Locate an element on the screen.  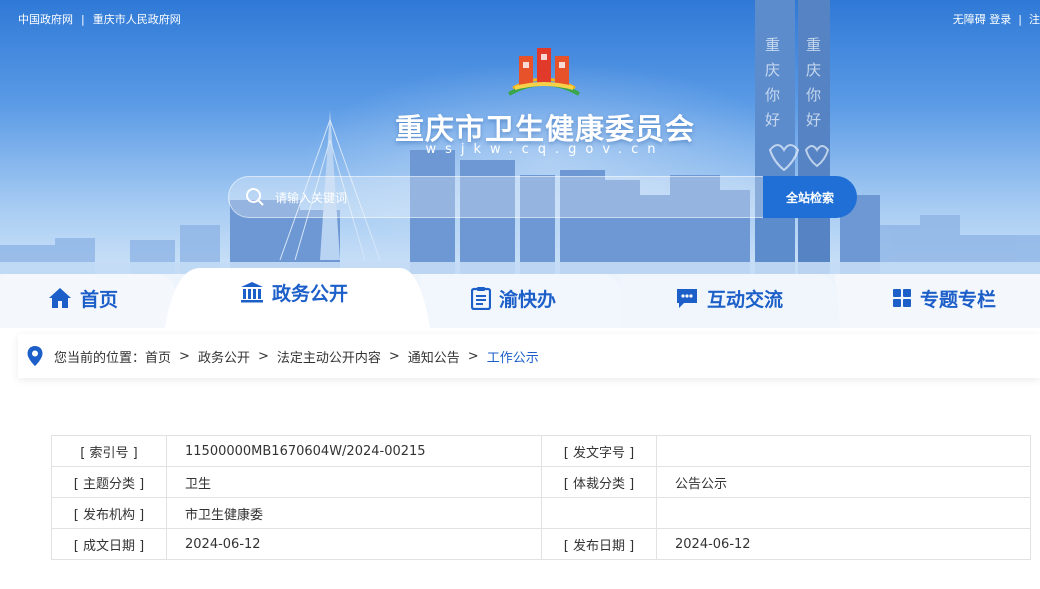
meta-key: [ 发布机构 ] is located at coordinates (109, 513).